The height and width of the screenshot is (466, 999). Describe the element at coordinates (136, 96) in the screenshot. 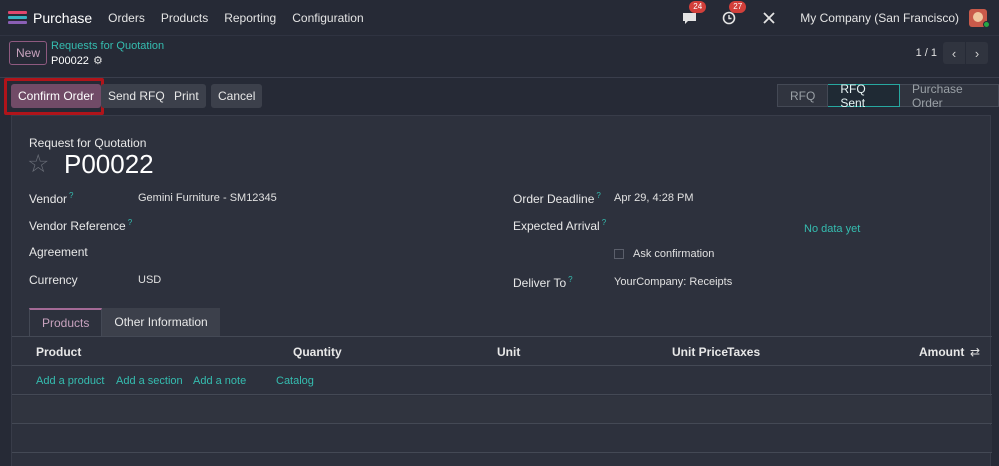

I see `send-rfq-button: Send RFQ` at that location.